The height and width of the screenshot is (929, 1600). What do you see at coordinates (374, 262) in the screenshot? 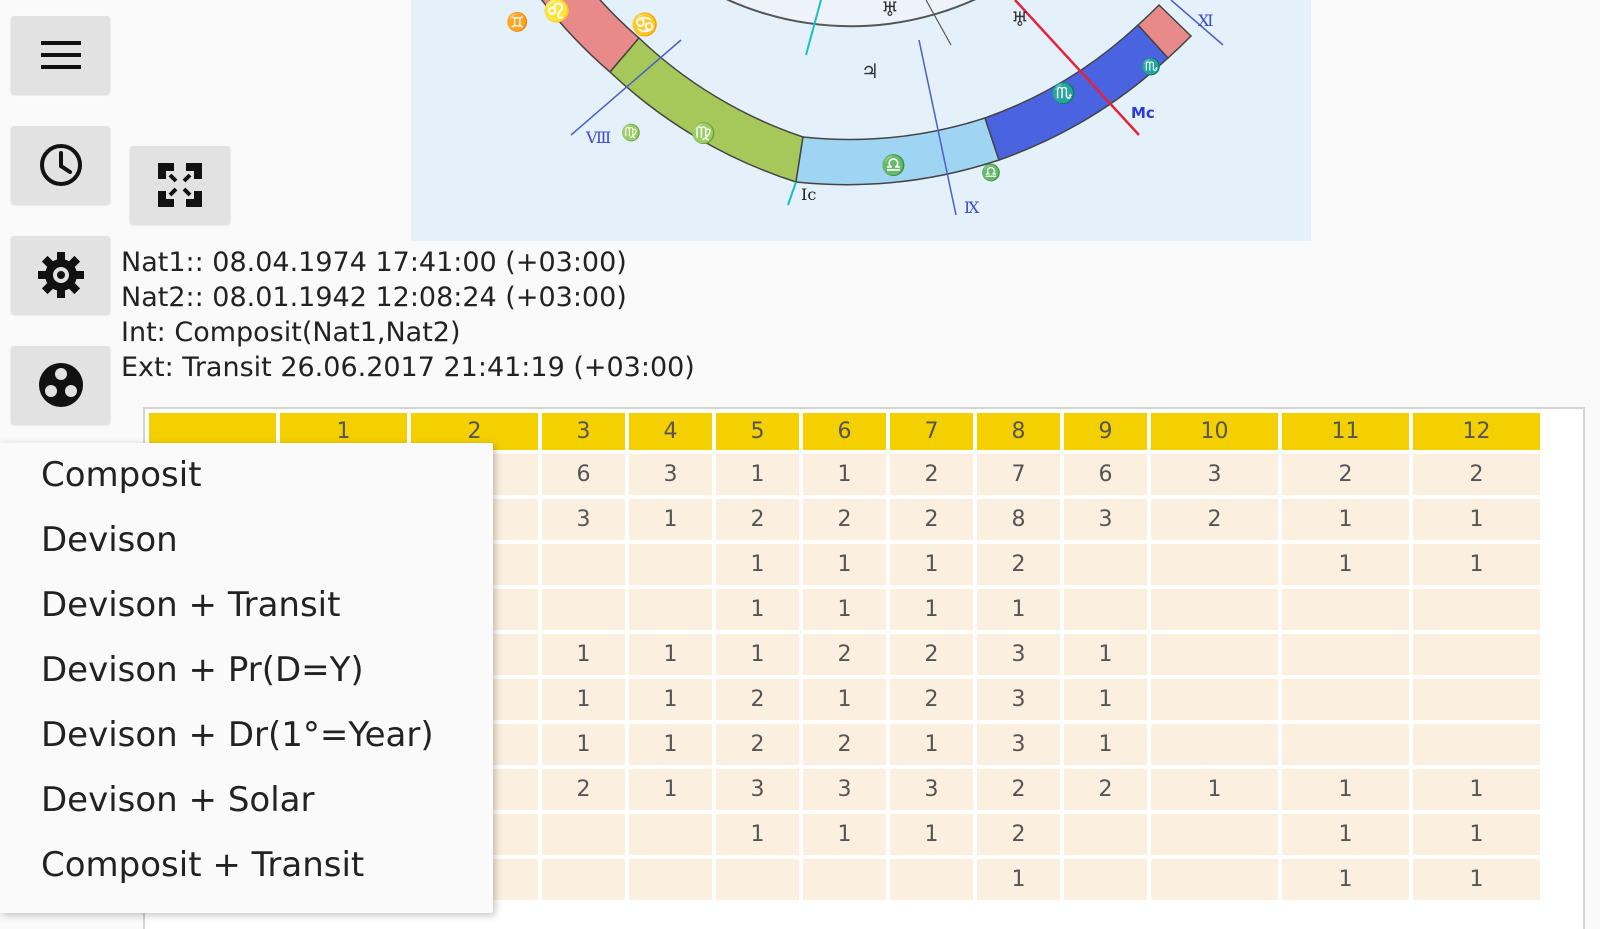
I see `nat1-line: Nat1:: 08.04.1974 17:41:00 (+03:00)` at bounding box center [374, 262].